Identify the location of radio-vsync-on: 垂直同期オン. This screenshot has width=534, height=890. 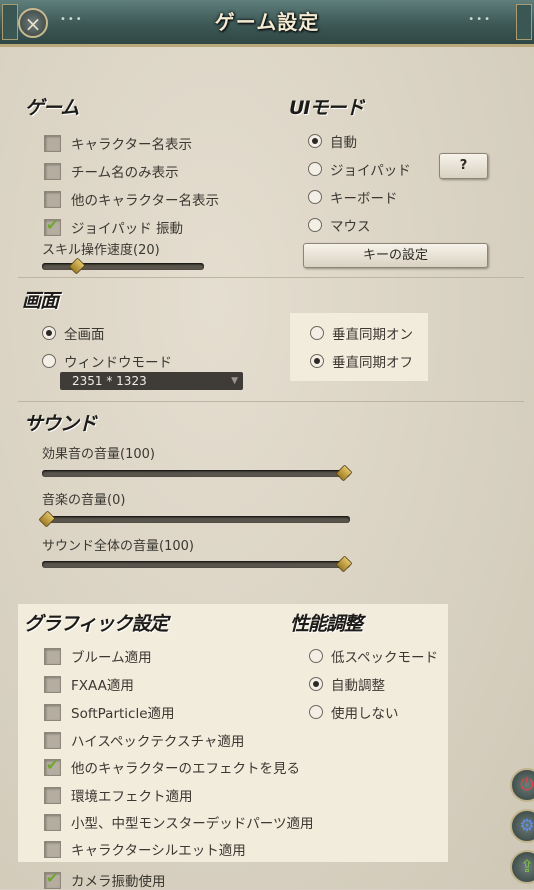
(361, 333).